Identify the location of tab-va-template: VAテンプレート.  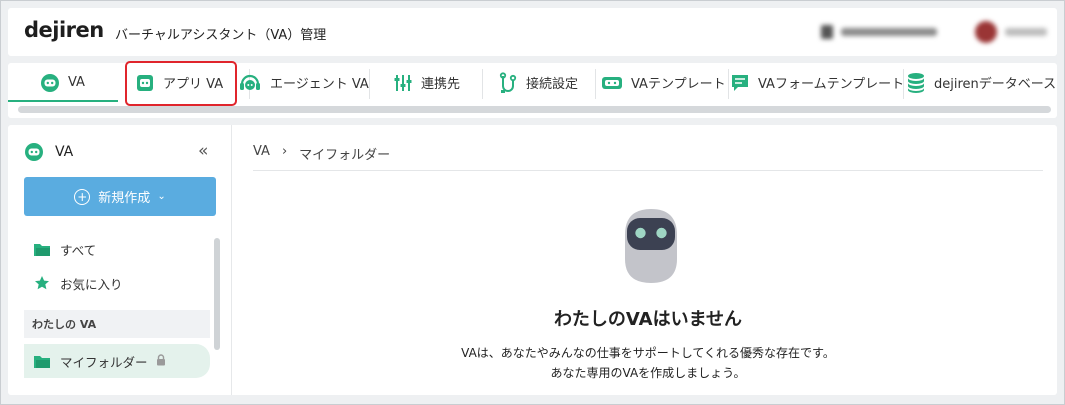
(663, 82).